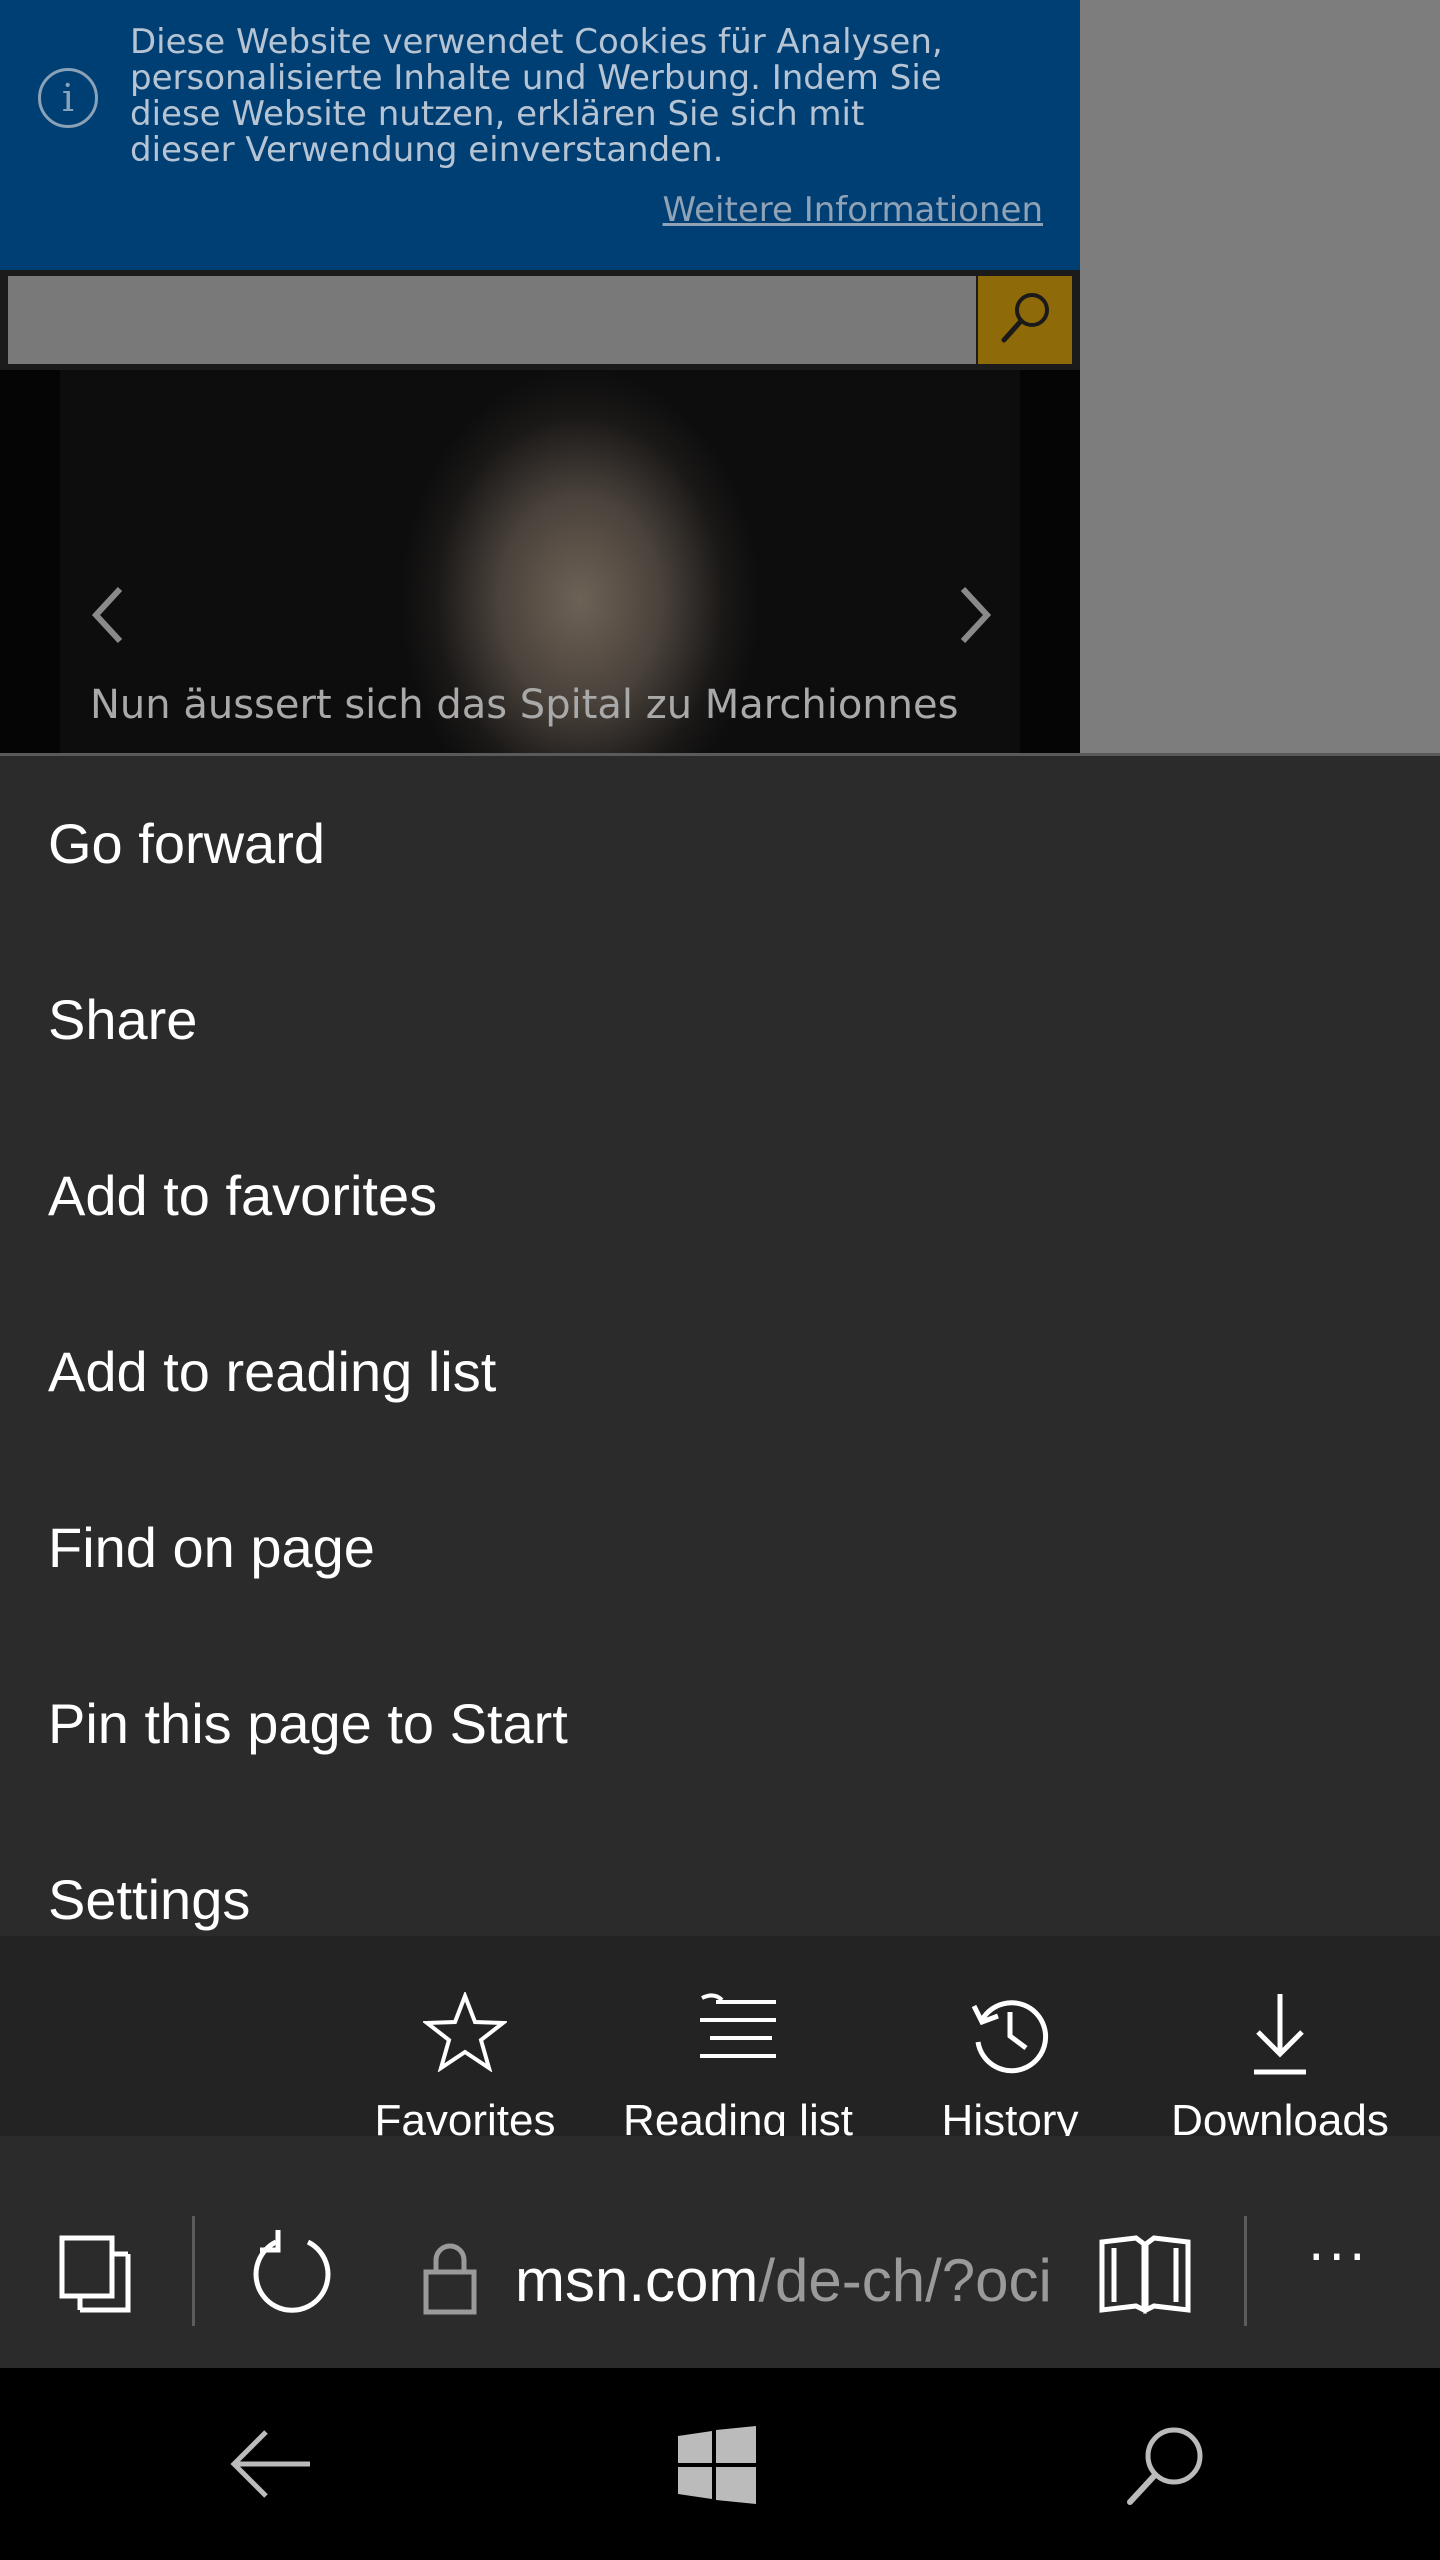 The width and height of the screenshot is (1440, 2560). I want to click on history-icon, so click(1010, 2037).